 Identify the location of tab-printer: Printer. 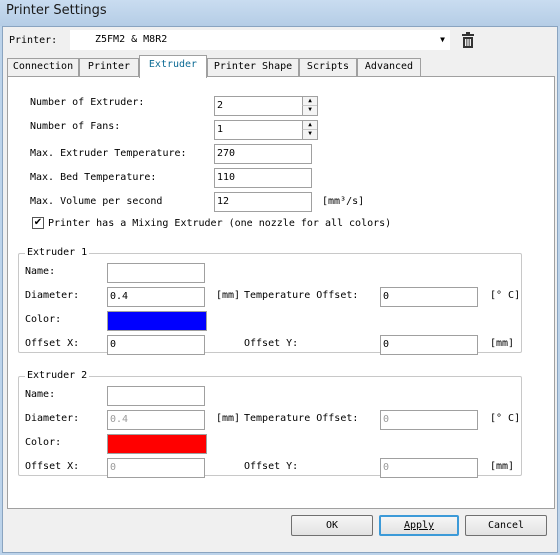
(109, 67).